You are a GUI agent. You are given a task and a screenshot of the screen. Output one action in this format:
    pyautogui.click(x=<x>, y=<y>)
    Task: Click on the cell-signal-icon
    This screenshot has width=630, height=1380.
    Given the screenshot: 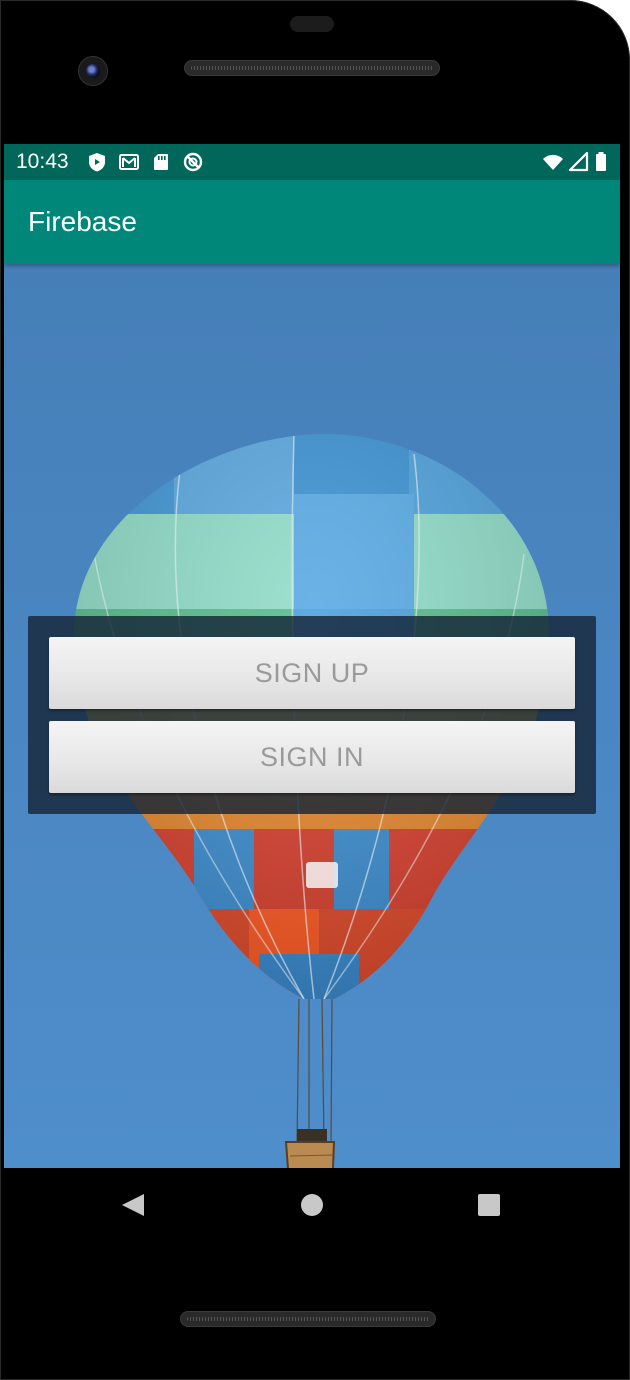 What is the action you would take?
    pyautogui.click(x=579, y=162)
    